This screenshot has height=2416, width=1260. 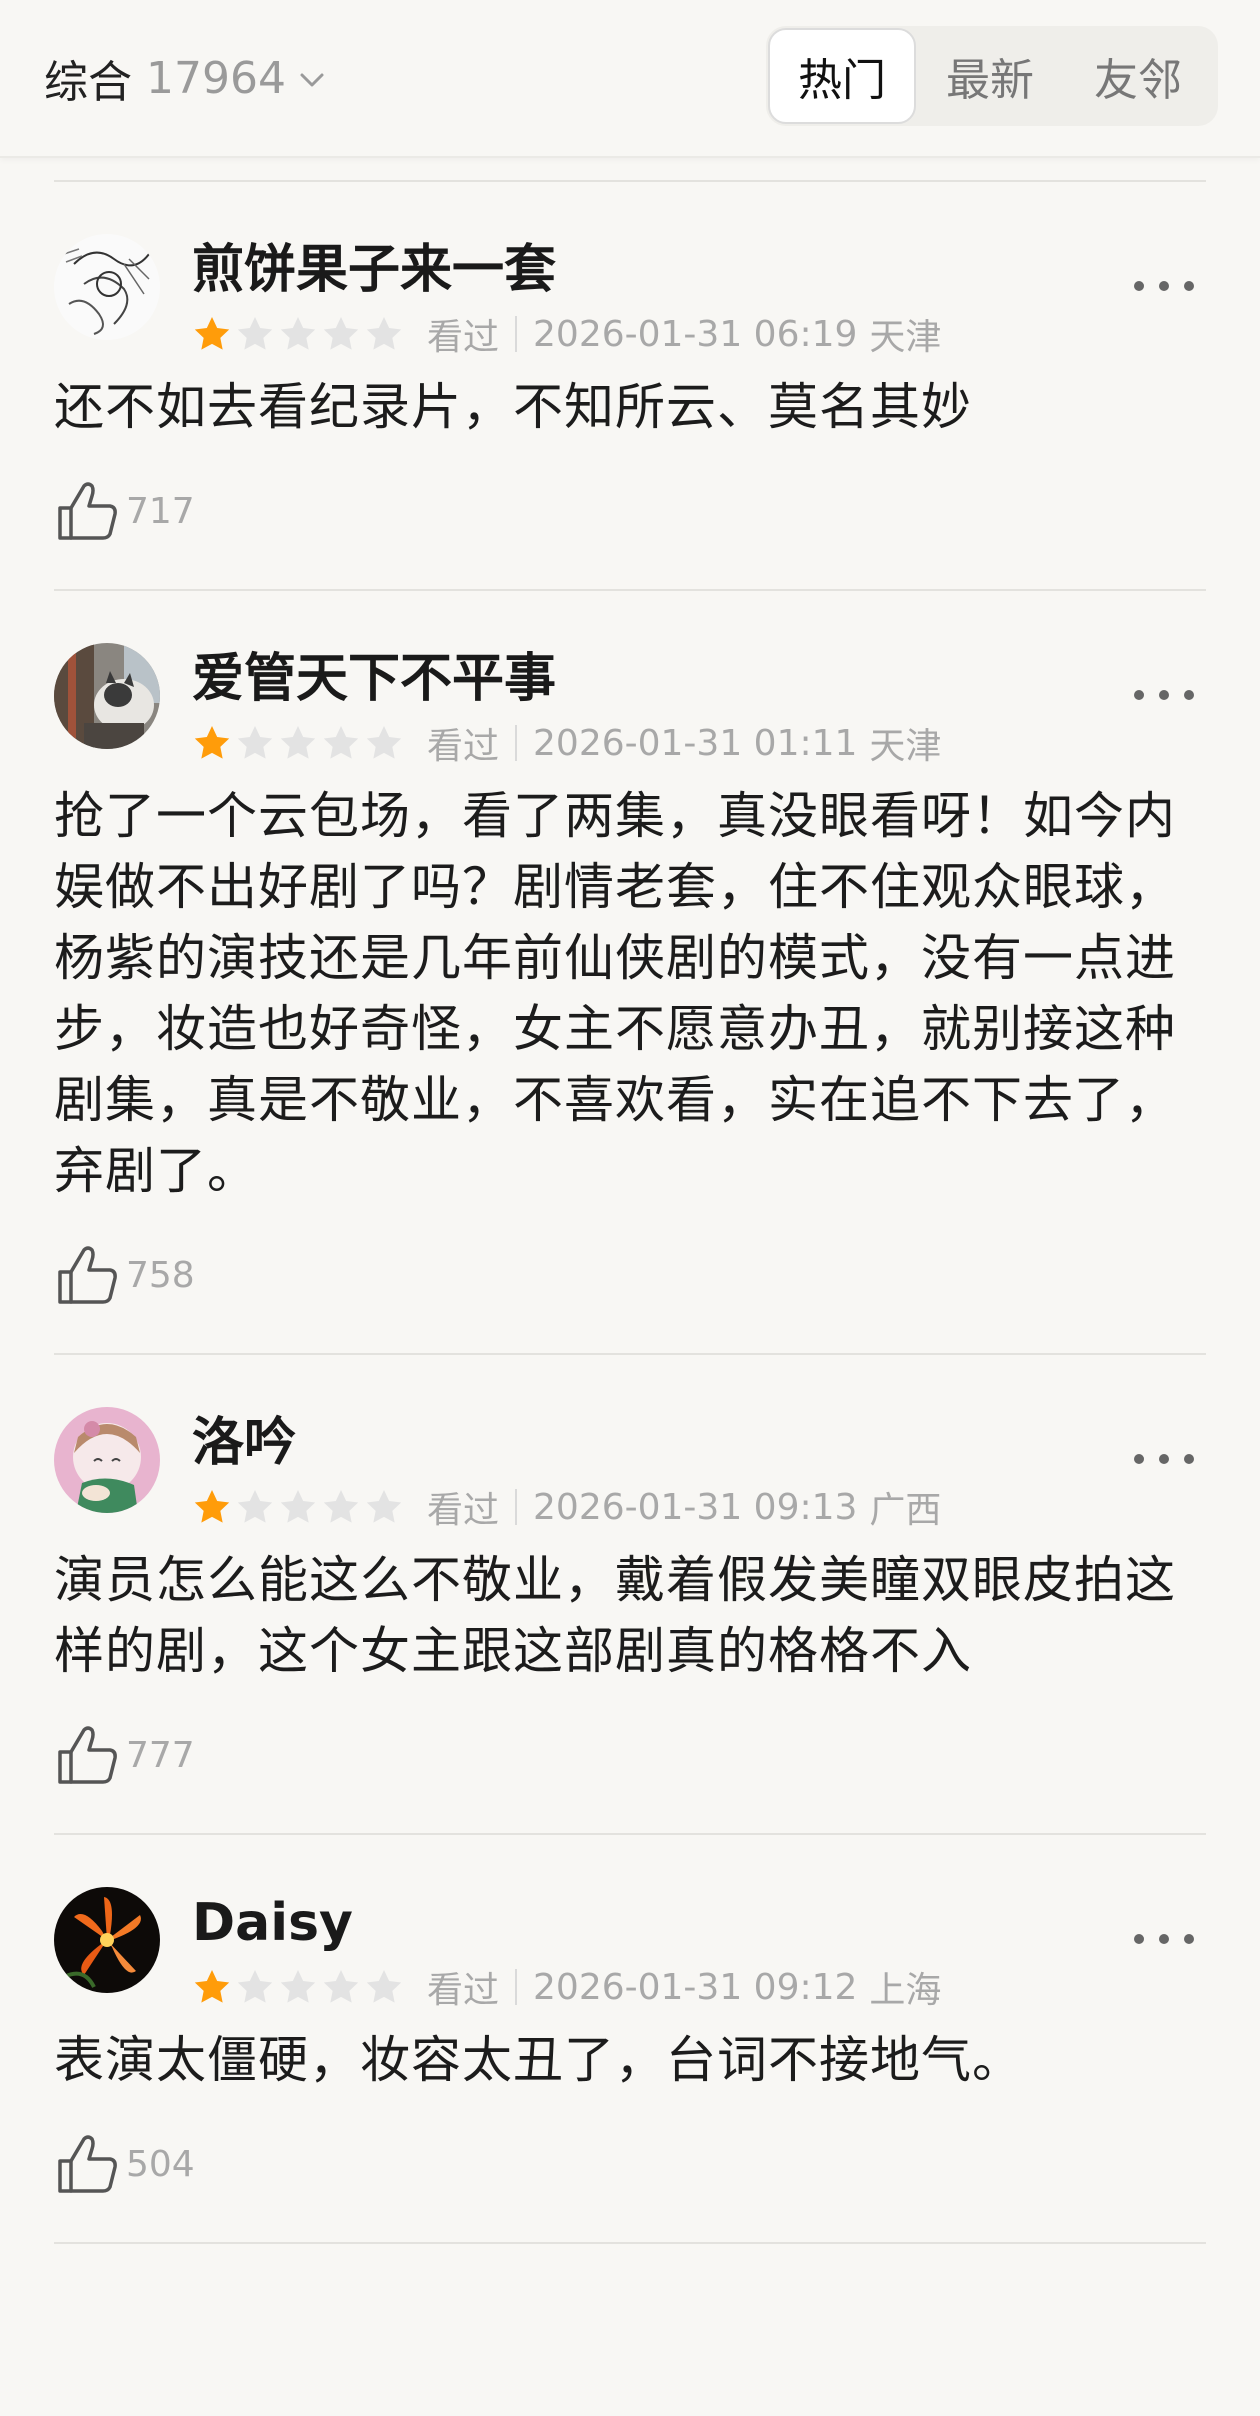 What do you see at coordinates (160, 511) in the screenshot?
I see `like-count: 717` at bounding box center [160, 511].